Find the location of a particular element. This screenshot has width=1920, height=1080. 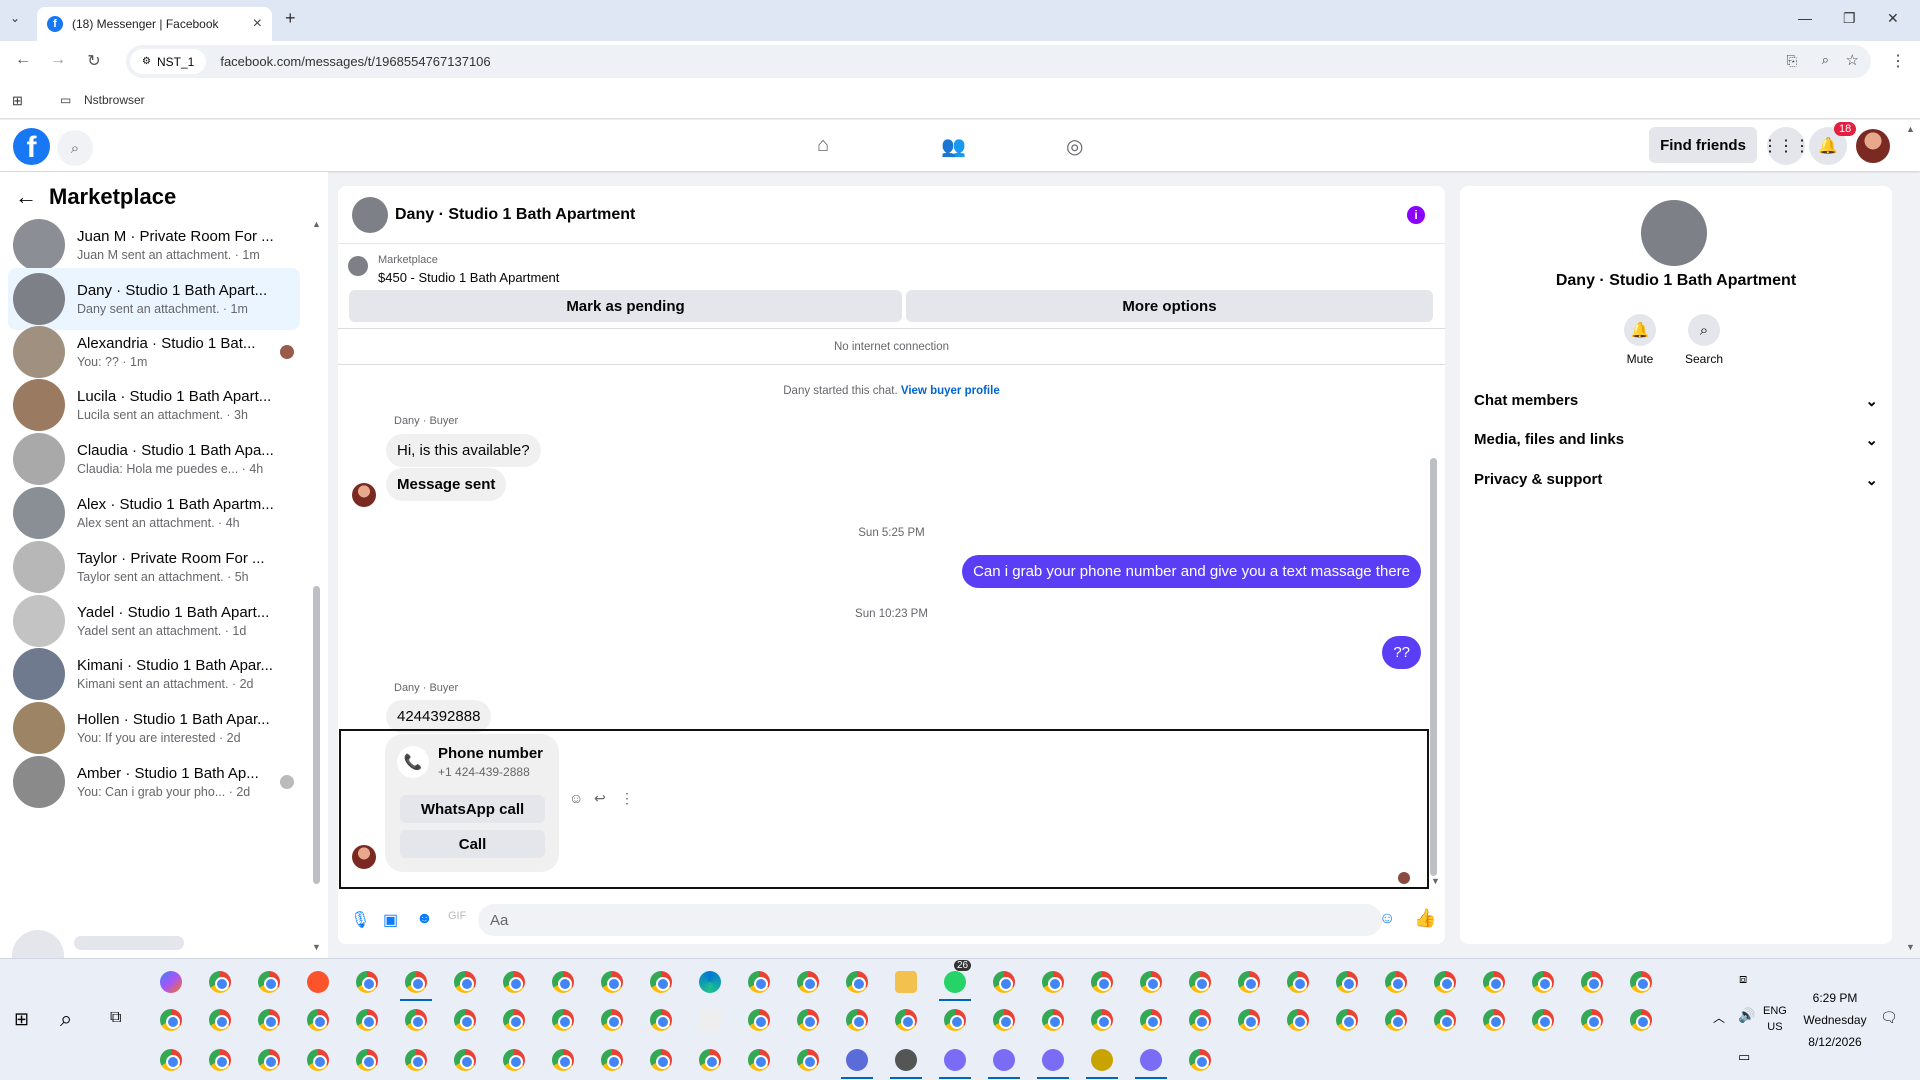

sent-message-bubble: ?? is located at coordinates (1401, 652).